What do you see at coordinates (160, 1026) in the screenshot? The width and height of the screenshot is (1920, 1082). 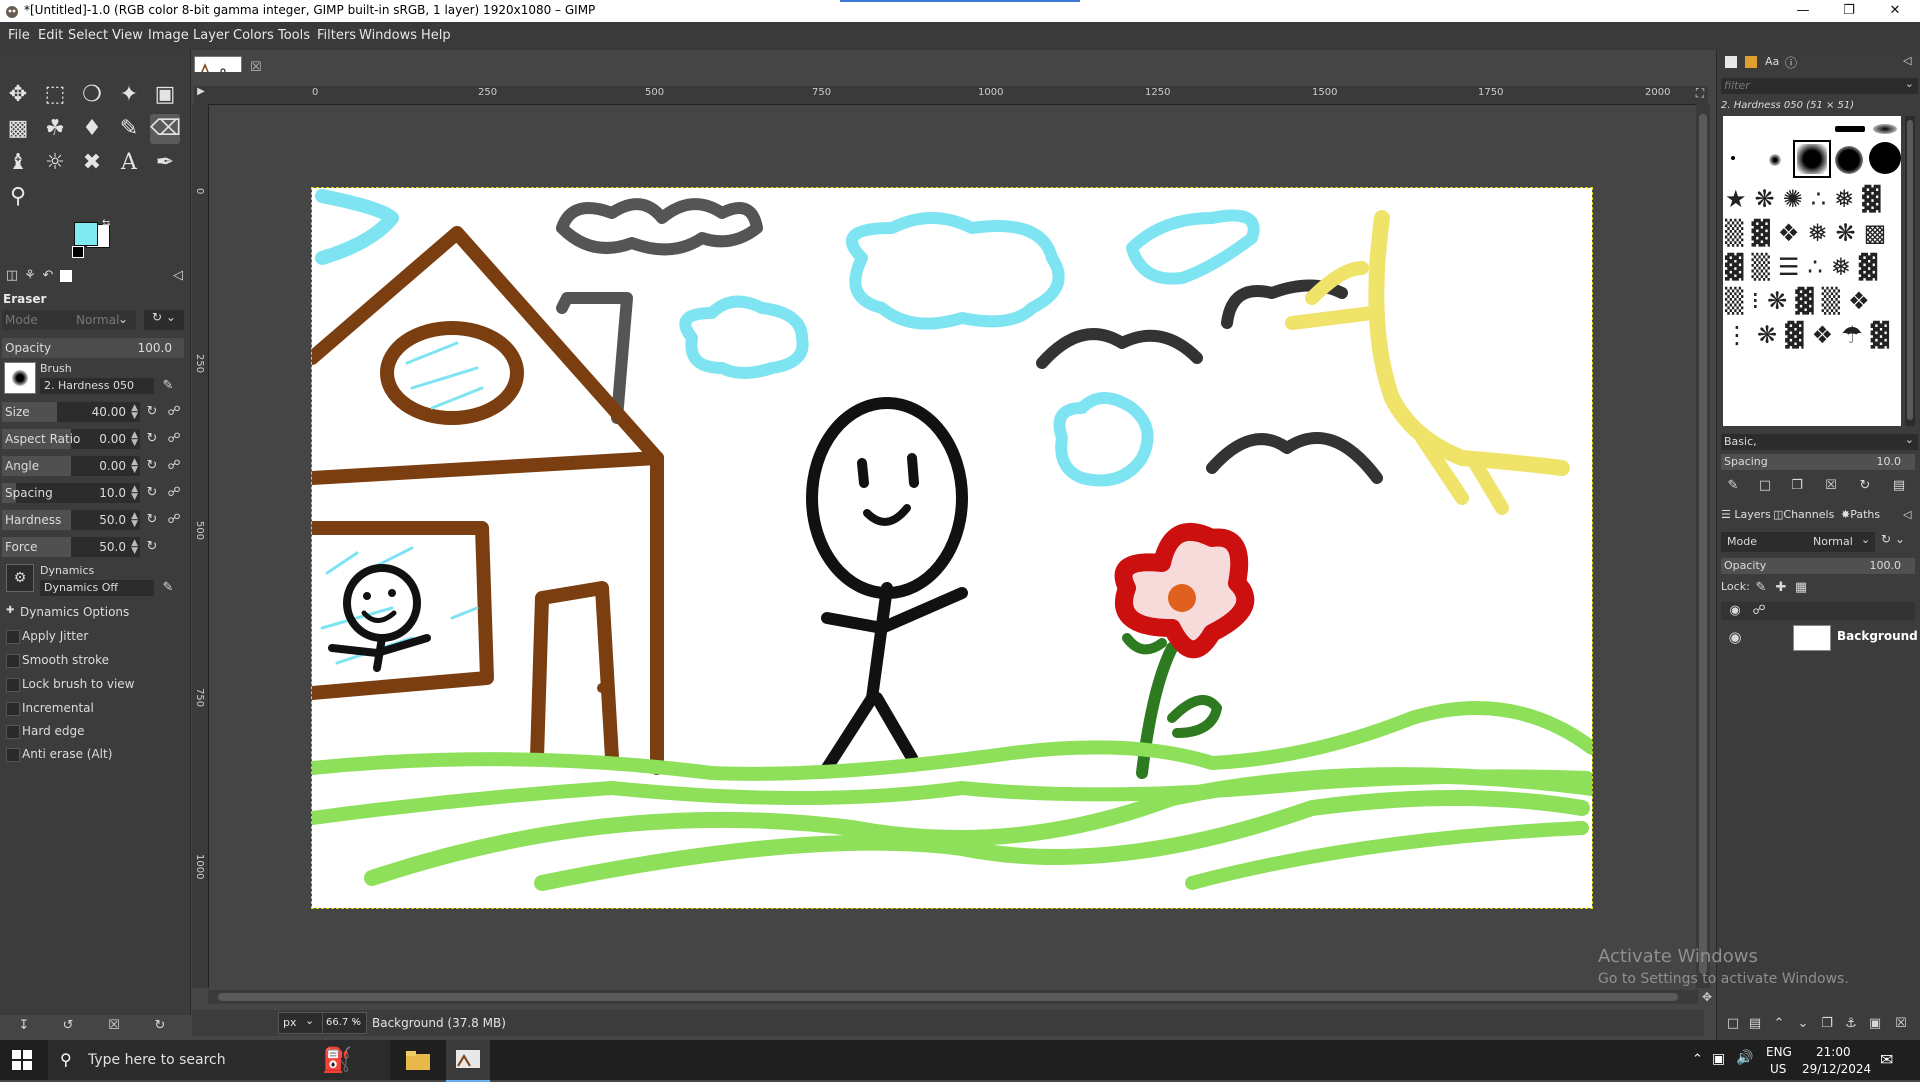 I see `reset-options-icon: ↻` at bounding box center [160, 1026].